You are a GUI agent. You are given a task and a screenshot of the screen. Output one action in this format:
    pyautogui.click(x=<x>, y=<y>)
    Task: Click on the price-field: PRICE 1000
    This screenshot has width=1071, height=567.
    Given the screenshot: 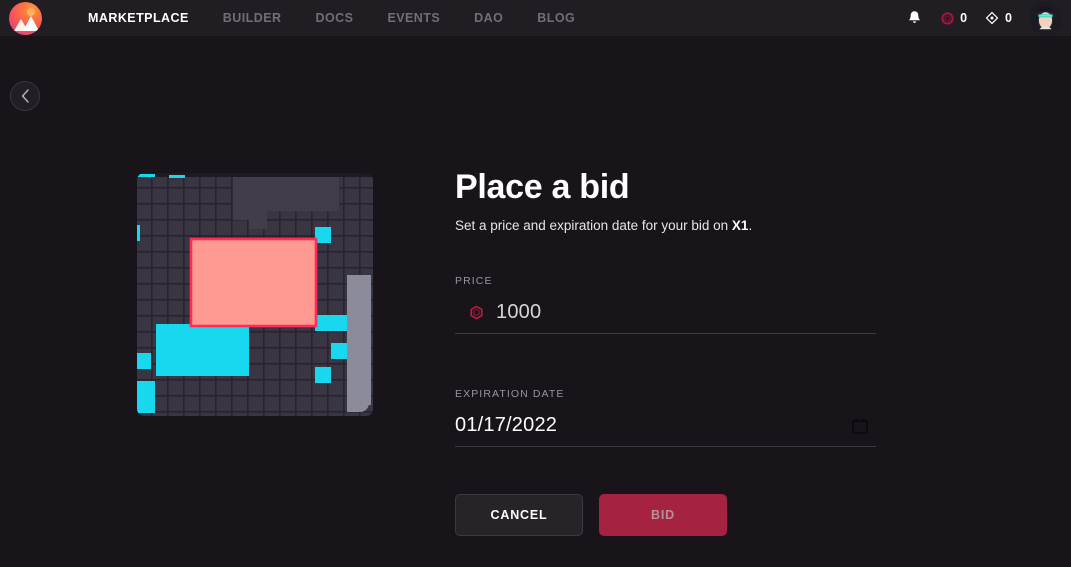 What is the action you would take?
    pyautogui.click(x=665, y=304)
    